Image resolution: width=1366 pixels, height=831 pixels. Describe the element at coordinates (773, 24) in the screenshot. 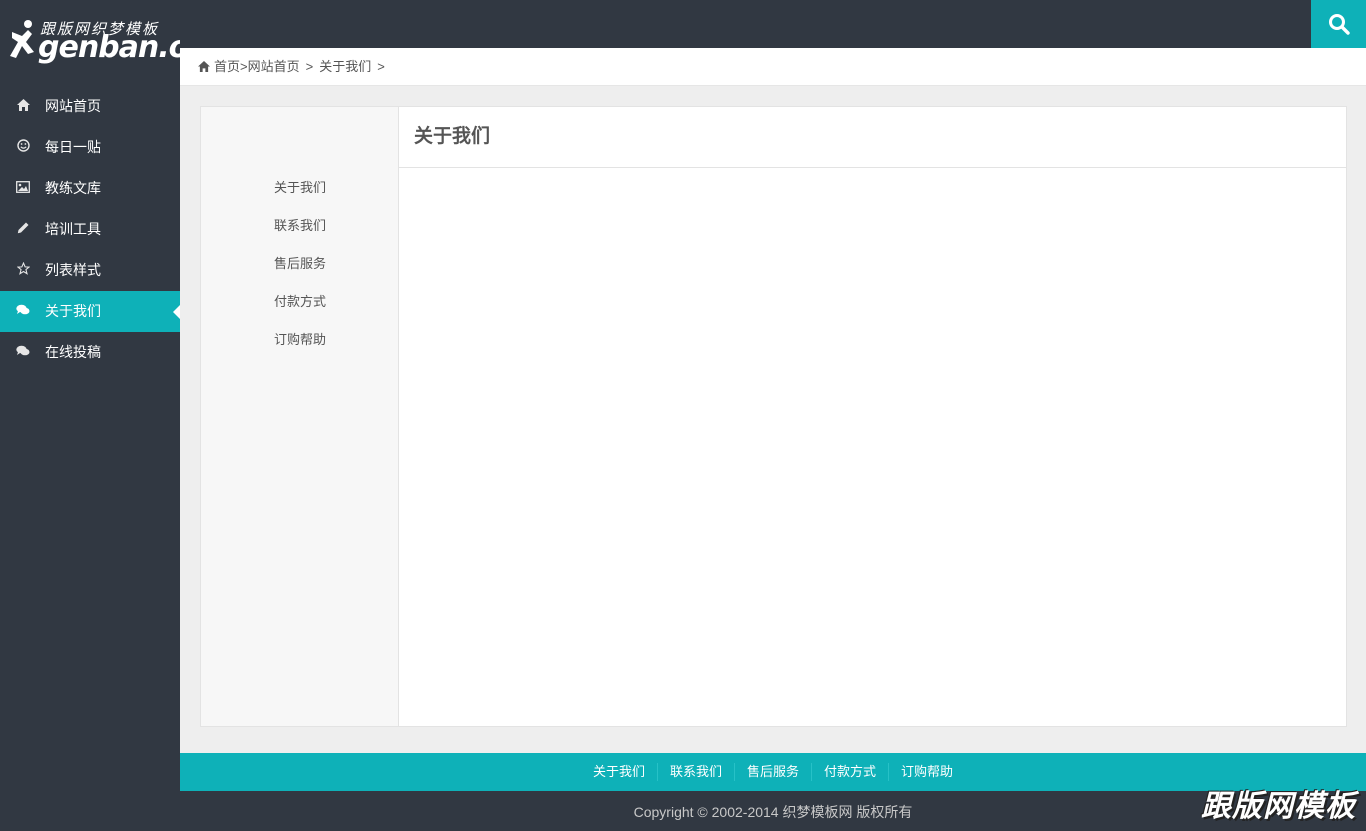

I see `top-bar` at that location.